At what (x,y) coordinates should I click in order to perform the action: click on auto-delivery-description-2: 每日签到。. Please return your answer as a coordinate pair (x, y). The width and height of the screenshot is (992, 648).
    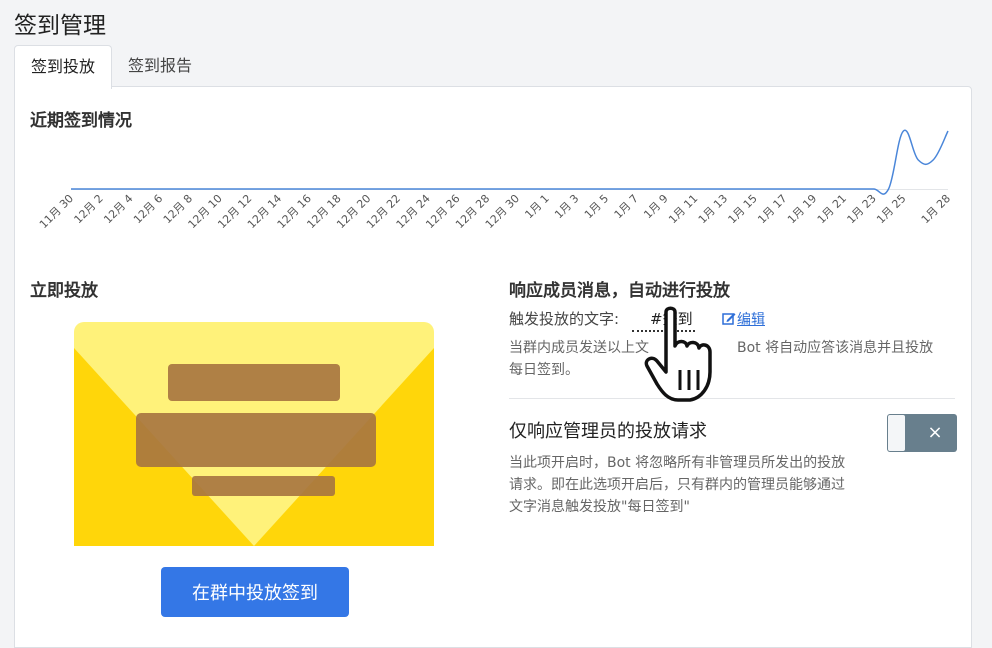
    Looking at the image, I should click on (544, 370).